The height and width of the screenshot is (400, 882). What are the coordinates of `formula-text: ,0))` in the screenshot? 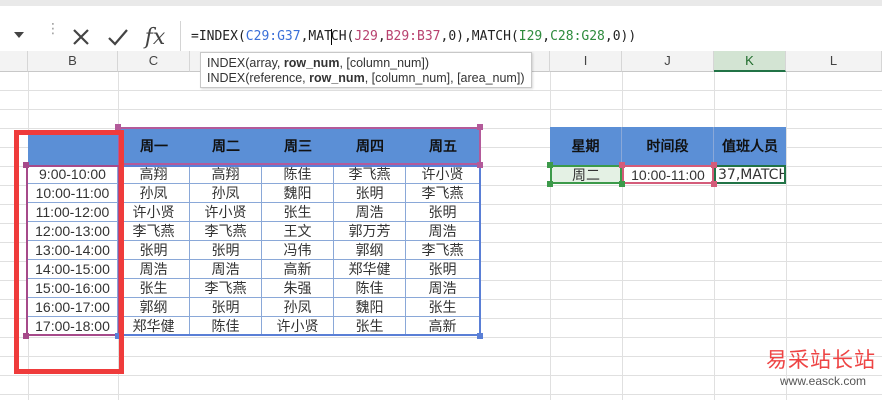 It's located at (620, 36).